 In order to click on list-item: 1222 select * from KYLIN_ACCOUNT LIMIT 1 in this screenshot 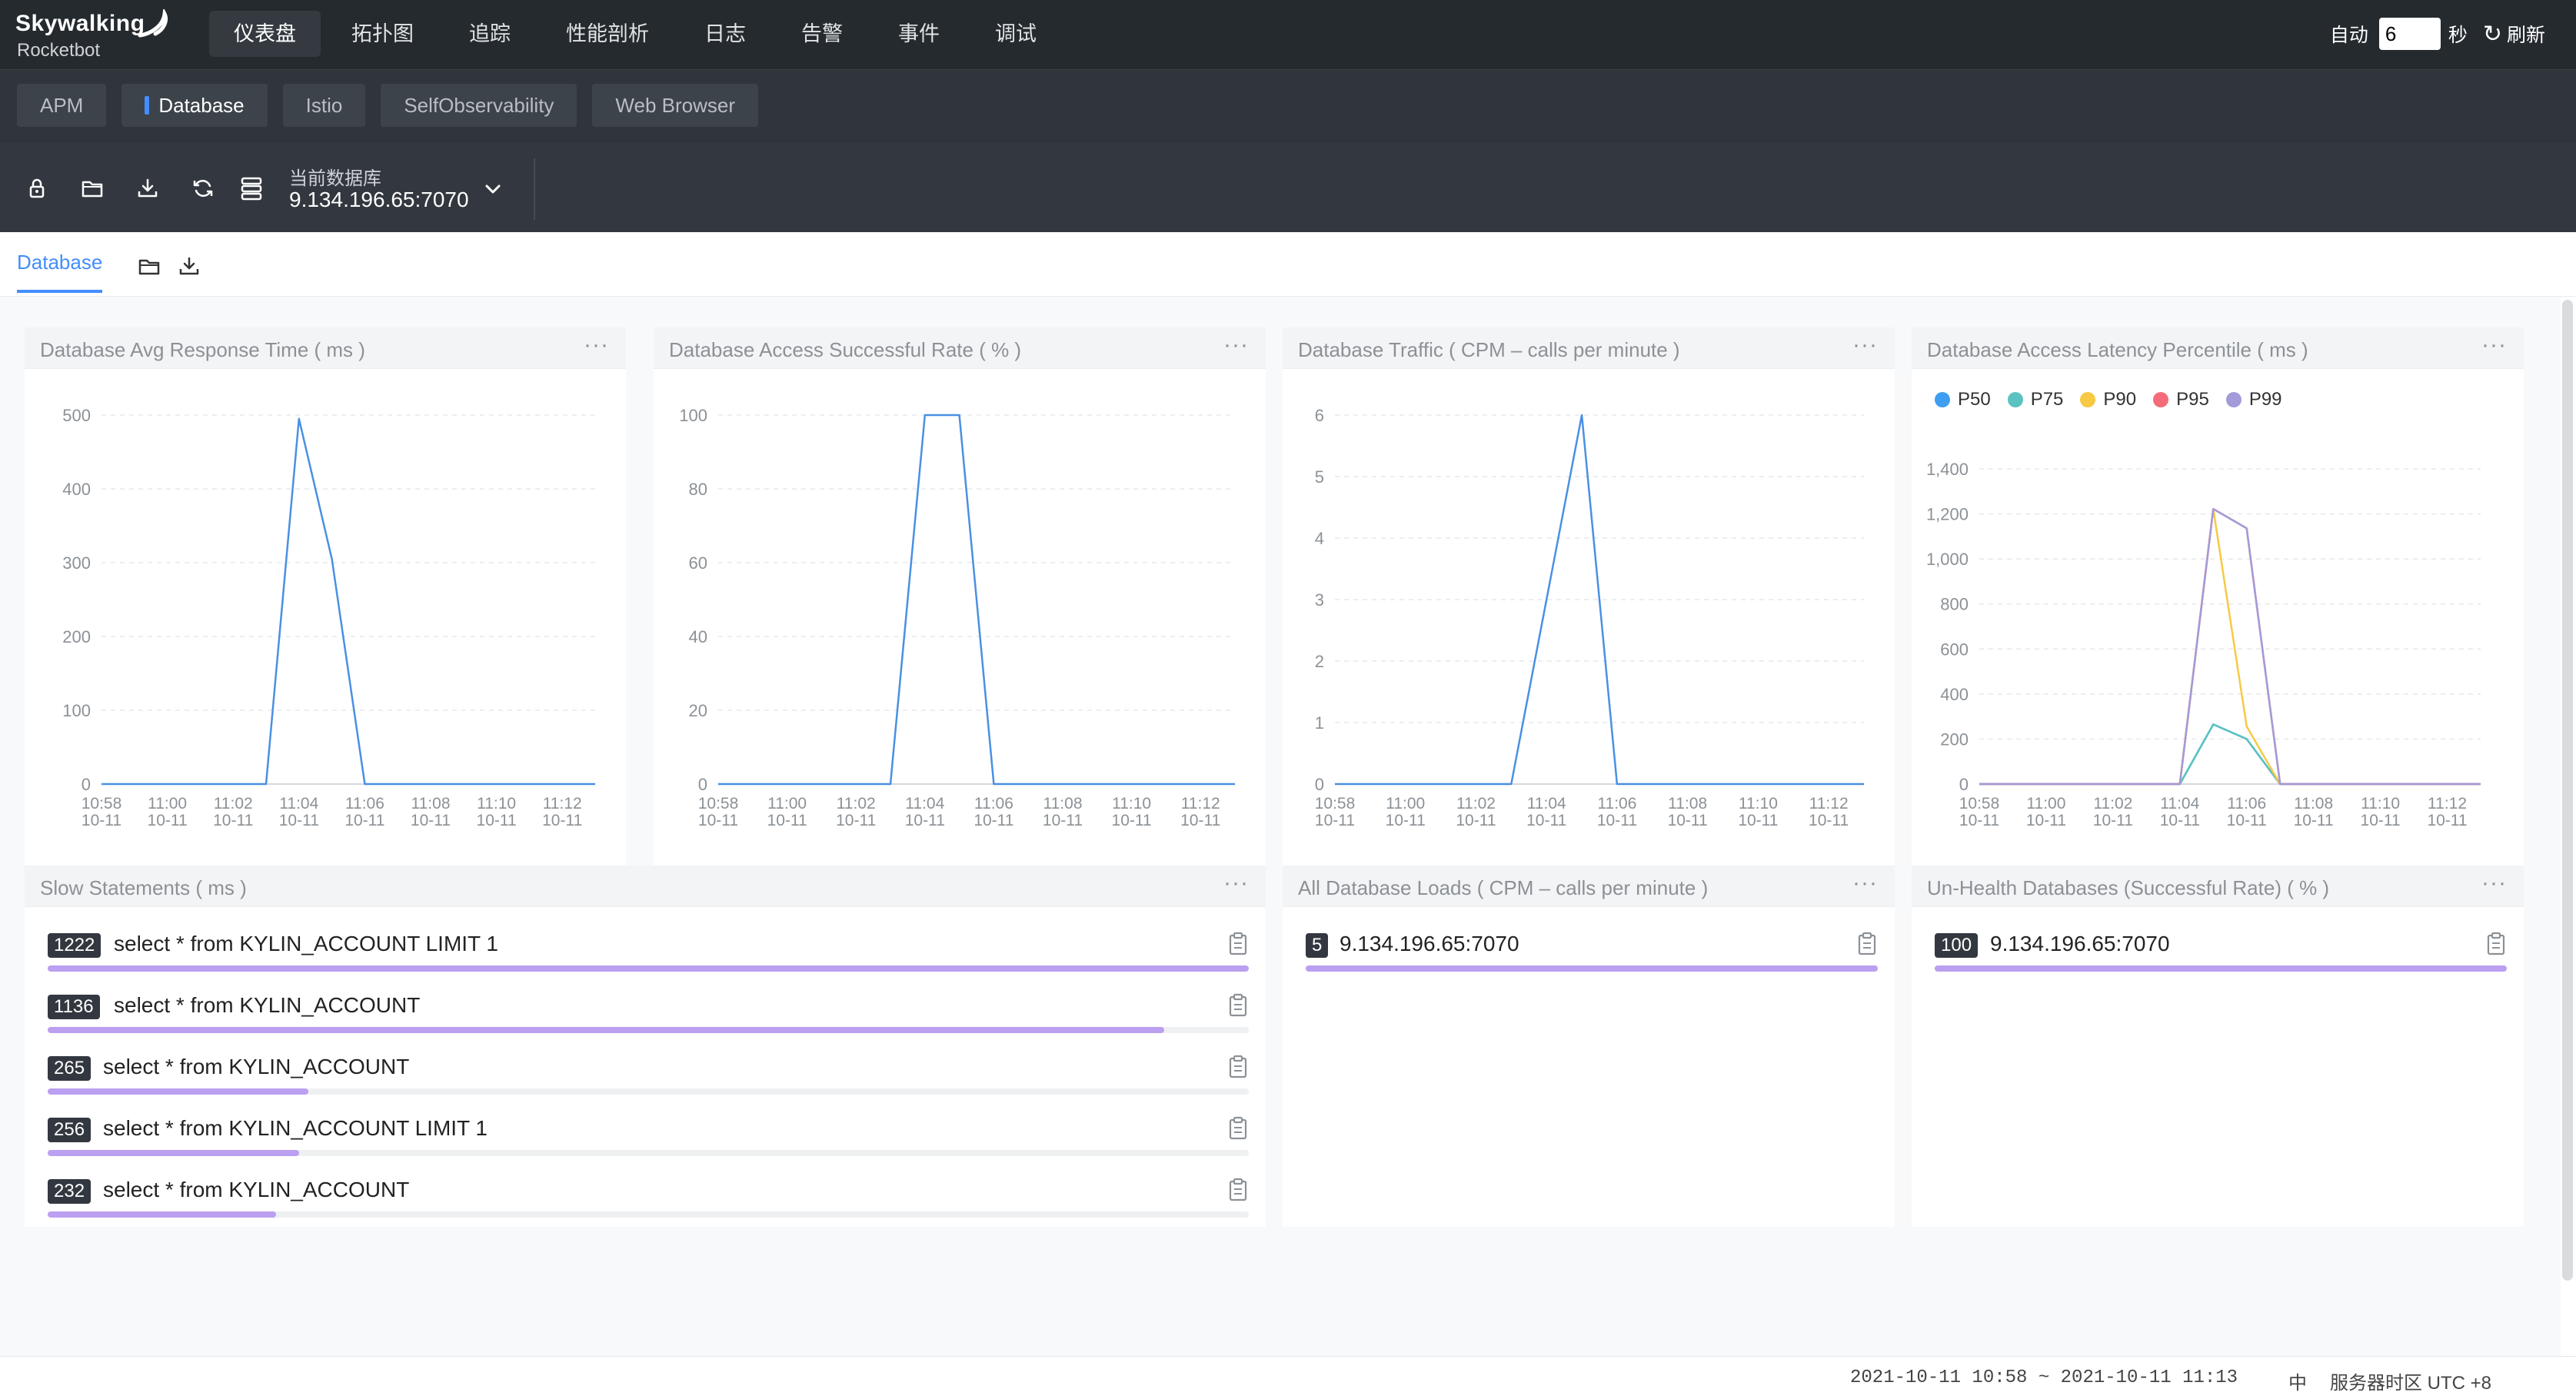, I will do `click(645, 952)`.